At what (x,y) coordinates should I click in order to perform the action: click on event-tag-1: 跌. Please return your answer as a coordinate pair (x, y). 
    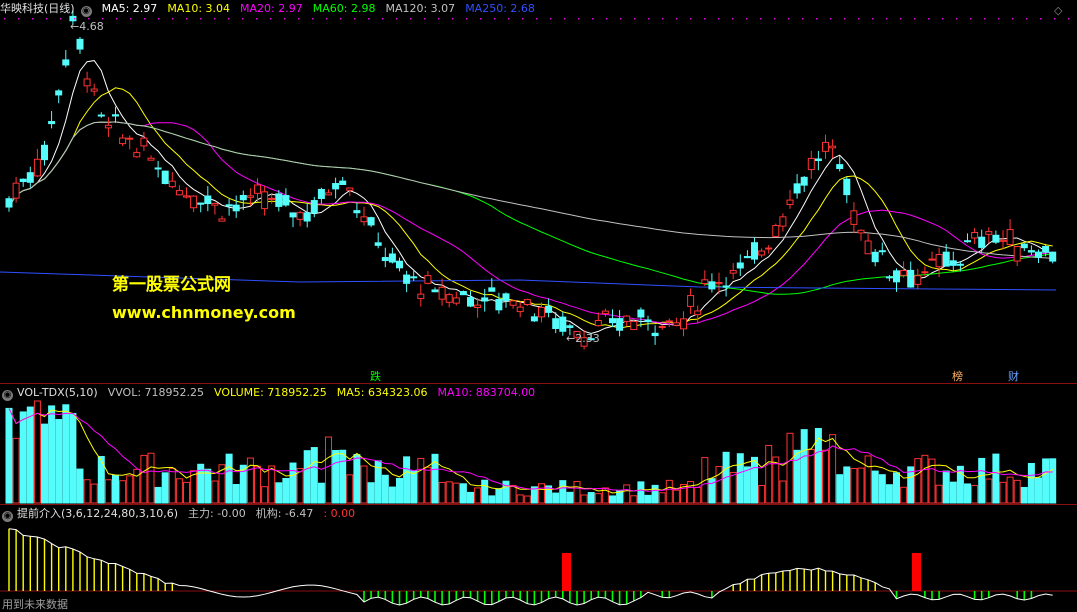
    Looking at the image, I should click on (375, 376).